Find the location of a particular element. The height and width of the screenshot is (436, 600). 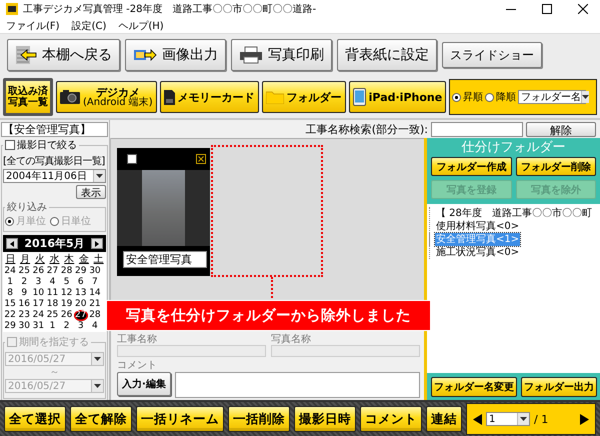

calendar-day: 19 is located at coordinates (67, 304).